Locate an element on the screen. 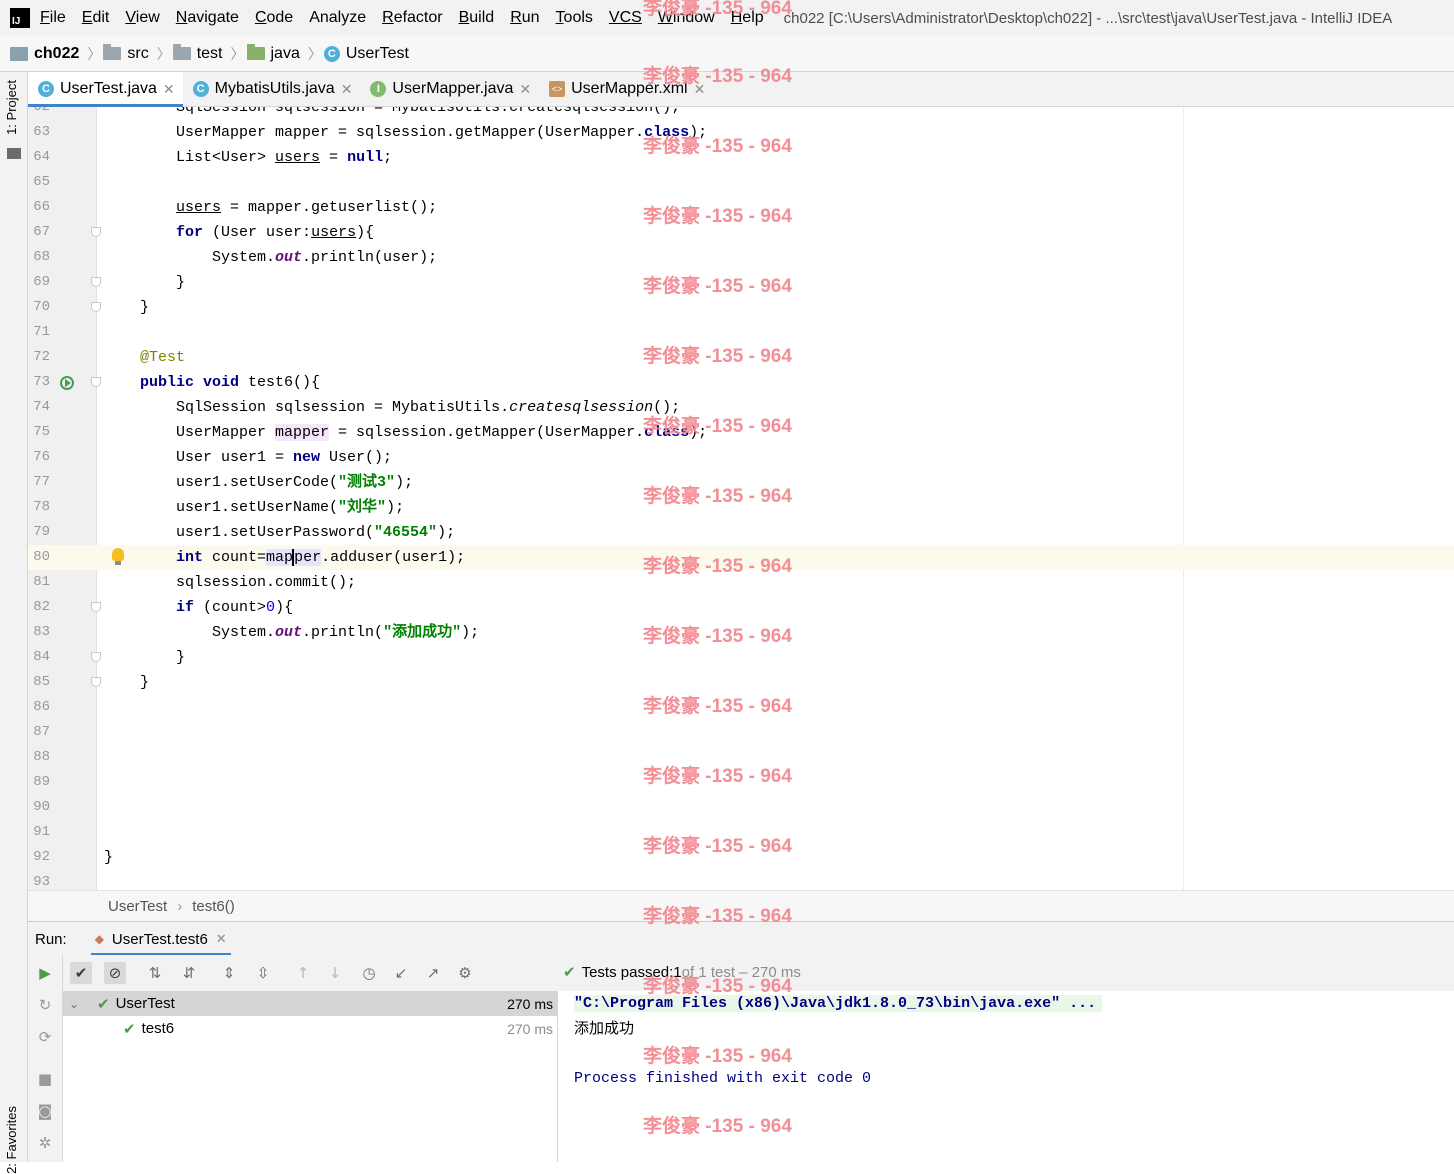 This screenshot has width=1454, height=1174. code-line: 92} is located at coordinates (741, 857).